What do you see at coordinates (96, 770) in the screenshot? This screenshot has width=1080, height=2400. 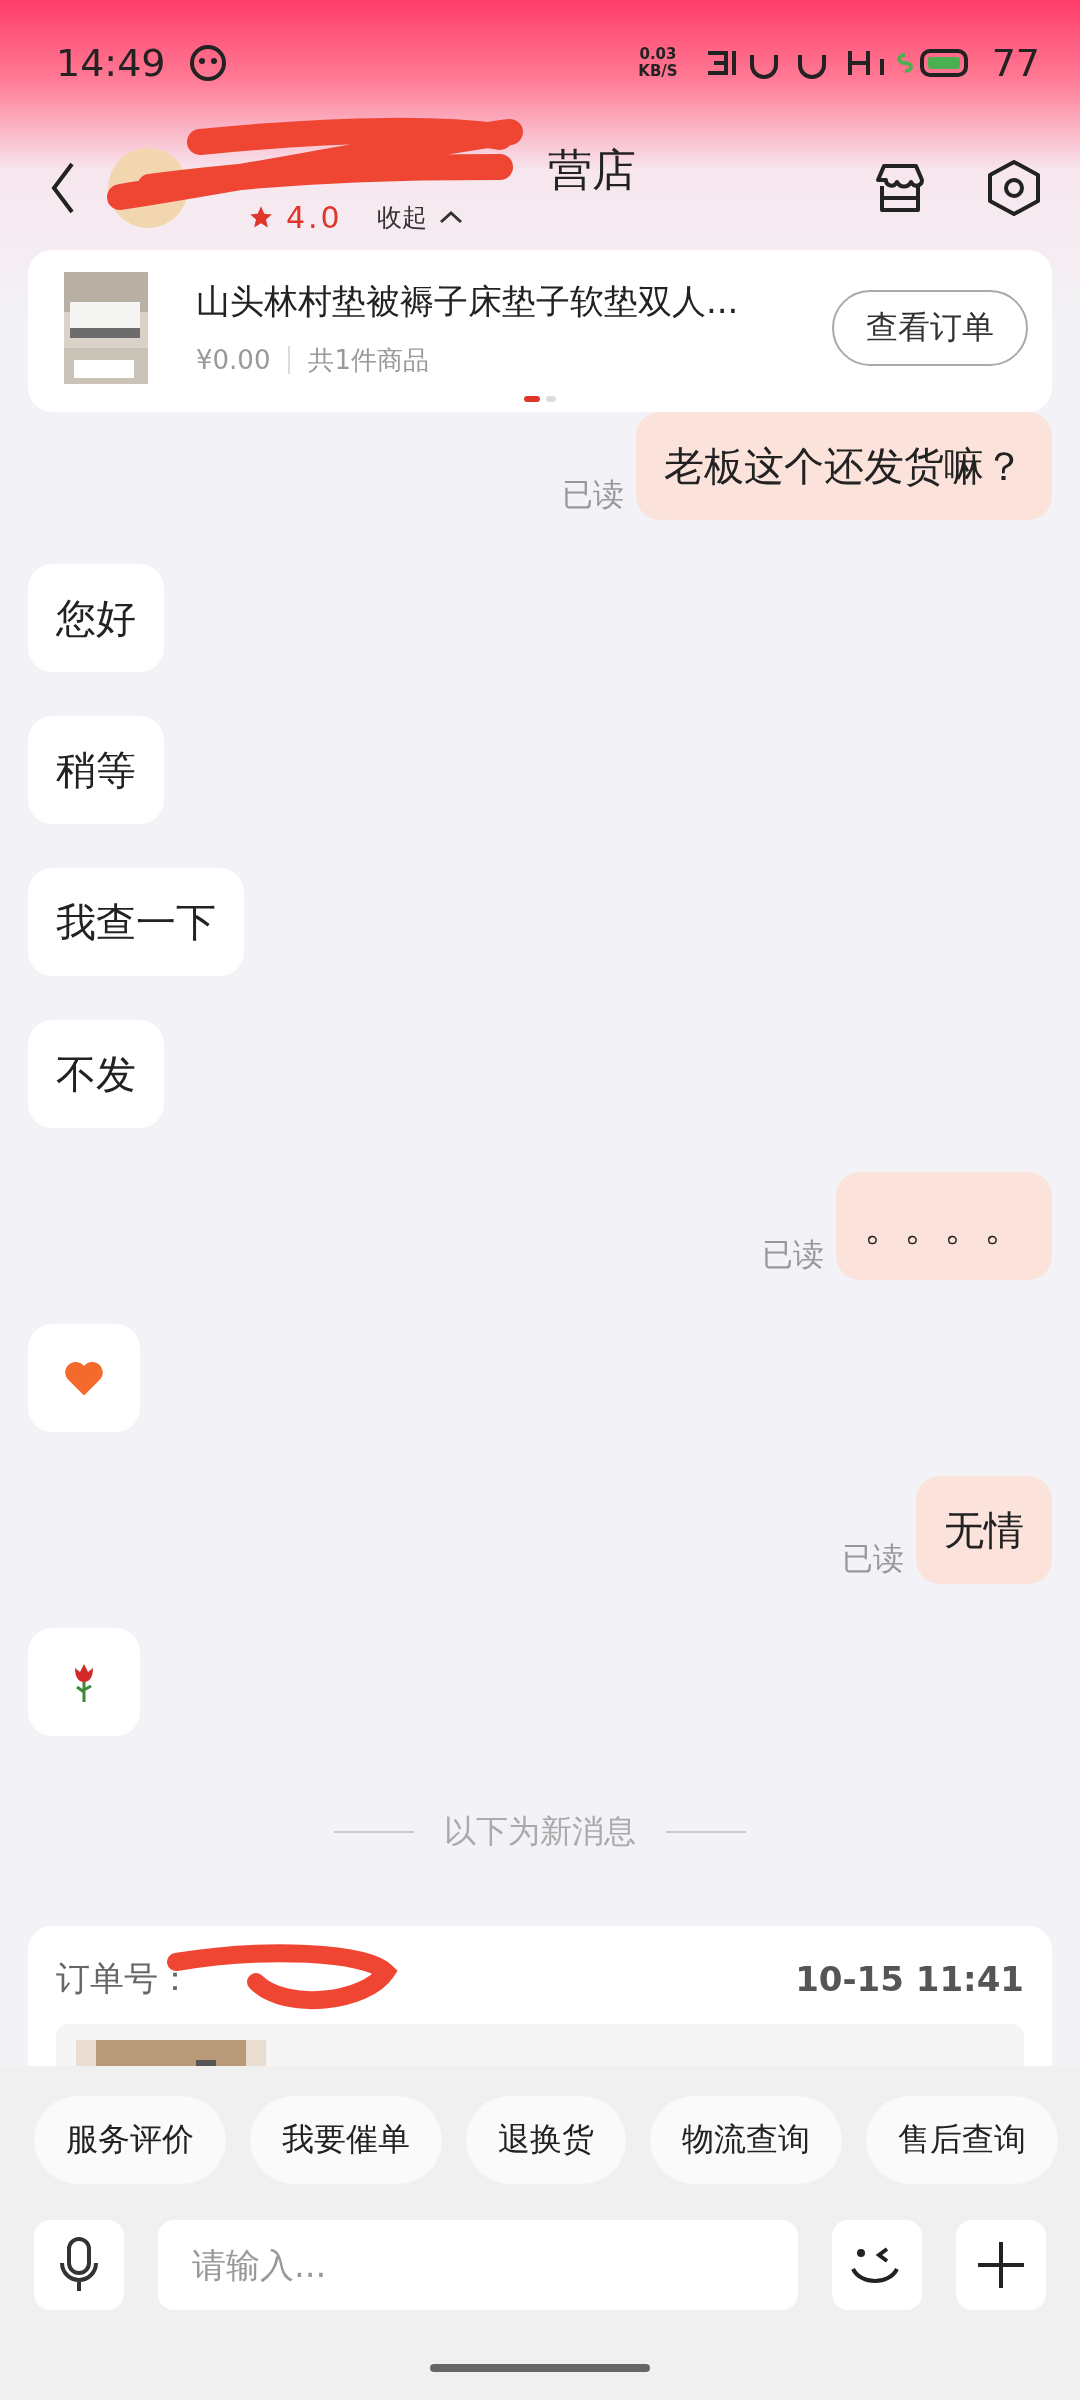 I see `message-bubble: 稍等` at bounding box center [96, 770].